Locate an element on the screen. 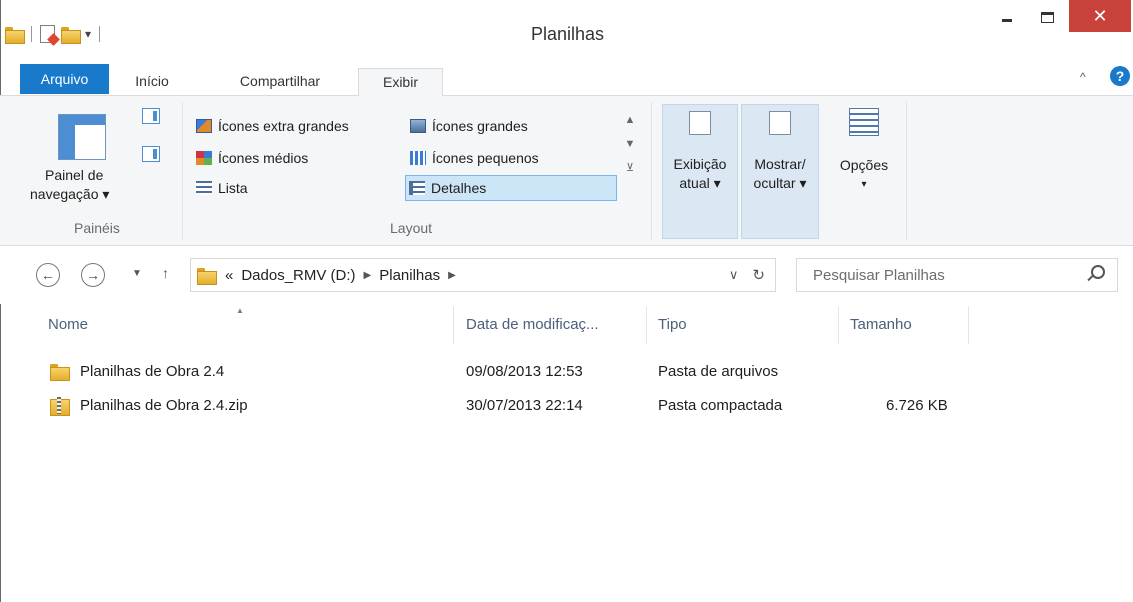 The height and width of the screenshot is (602, 1133). file-name: Planilhas de Obra 2.4.zip is located at coordinates (164, 405).